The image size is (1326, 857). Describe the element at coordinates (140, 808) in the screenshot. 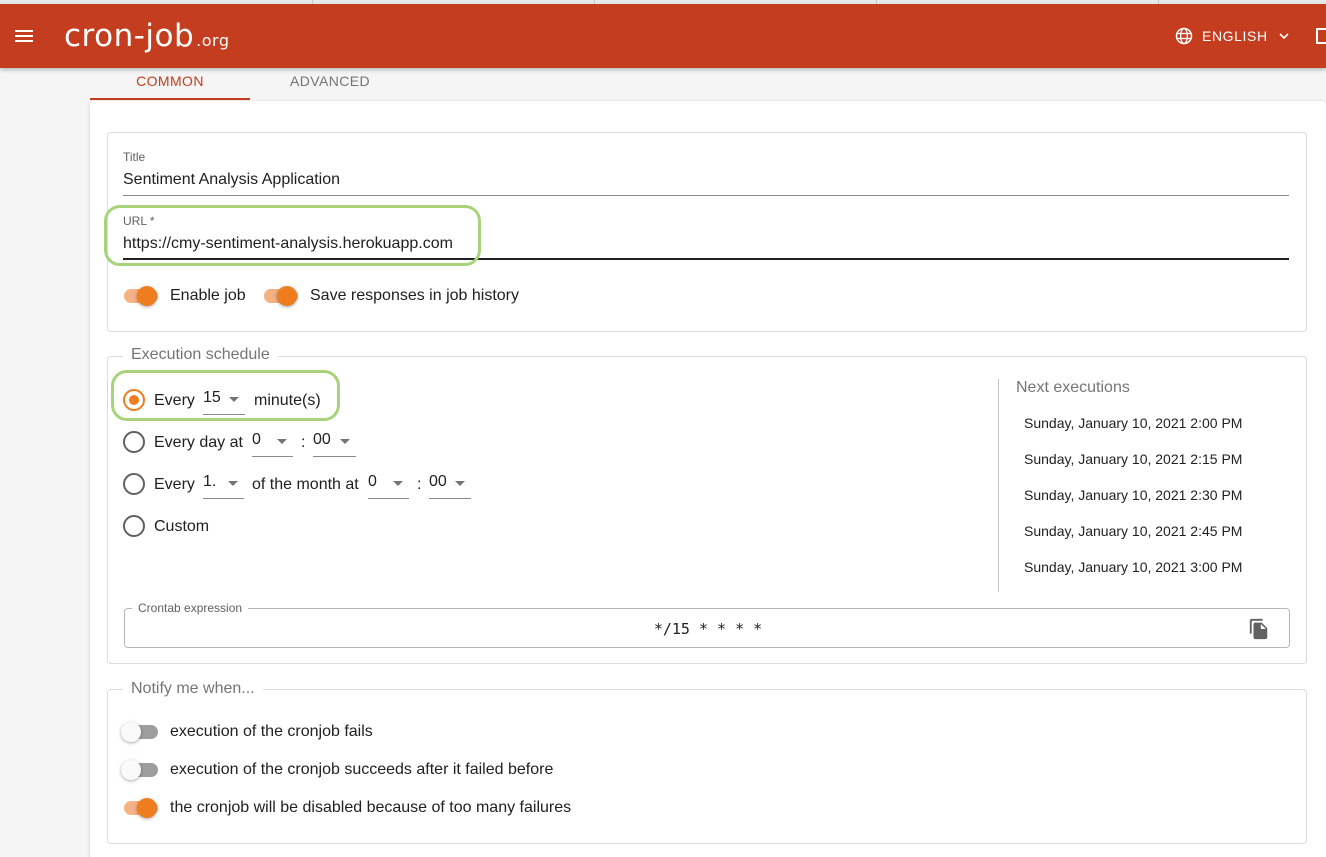

I see `notify-disabled-switch` at that location.